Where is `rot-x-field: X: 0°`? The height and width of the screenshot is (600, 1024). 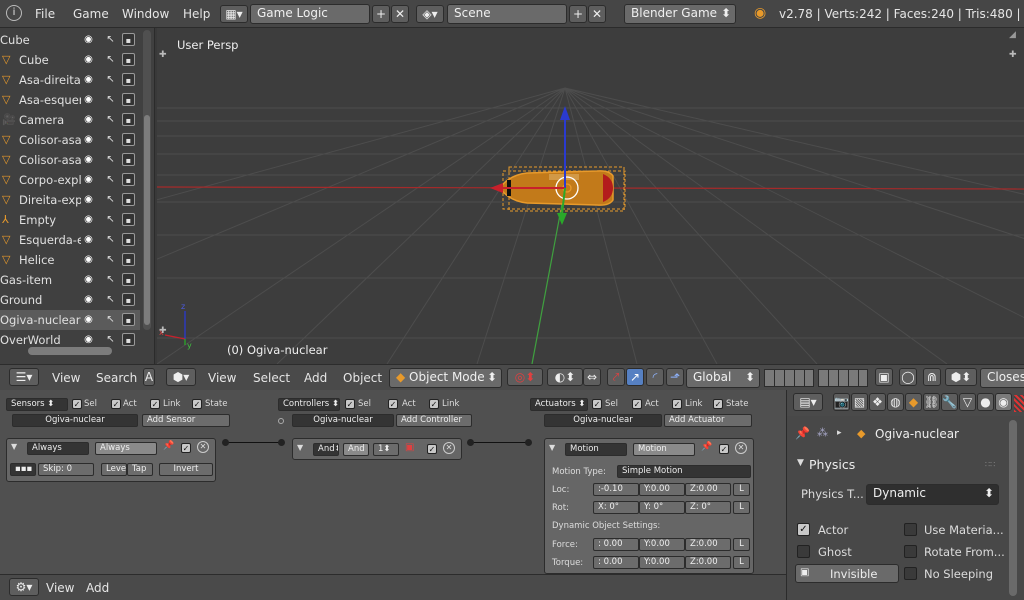
rot-x-field: X: 0° is located at coordinates (616, 507).